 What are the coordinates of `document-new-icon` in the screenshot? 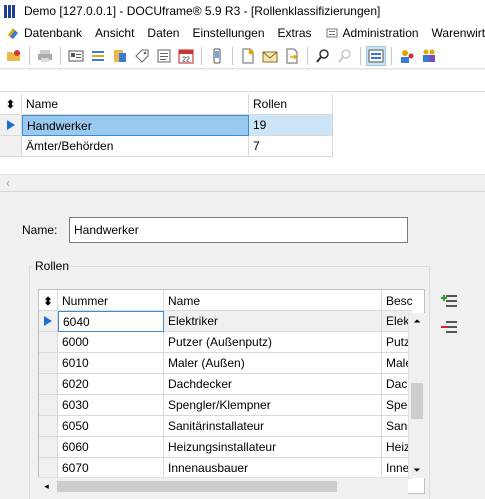 It's located at (248, 56).